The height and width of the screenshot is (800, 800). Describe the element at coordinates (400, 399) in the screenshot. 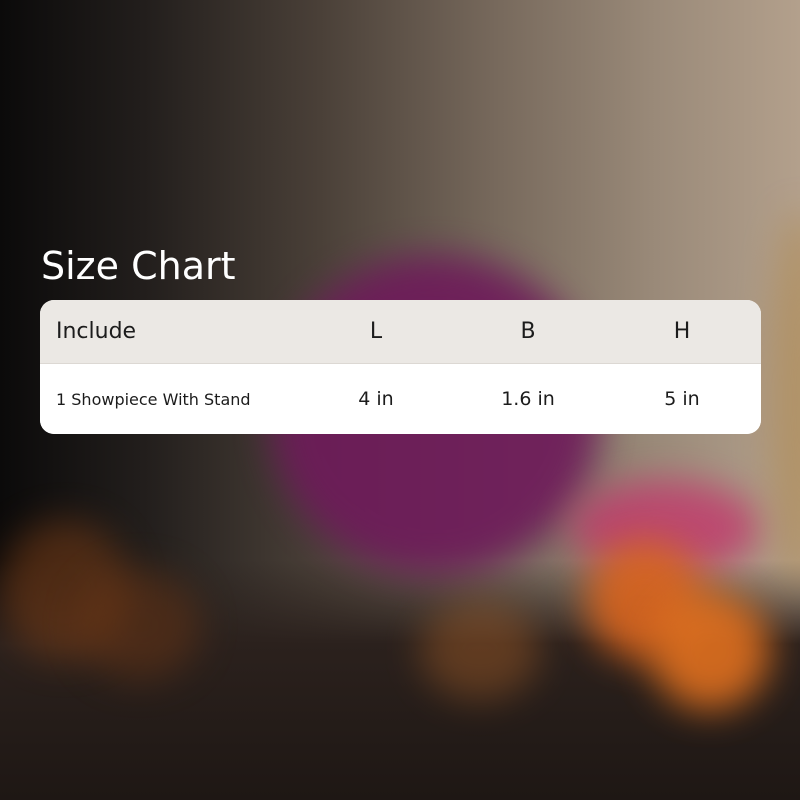

I see `table-row: 1 Showpiece With Stand 4 in 1.6 in 5 in` at that location.